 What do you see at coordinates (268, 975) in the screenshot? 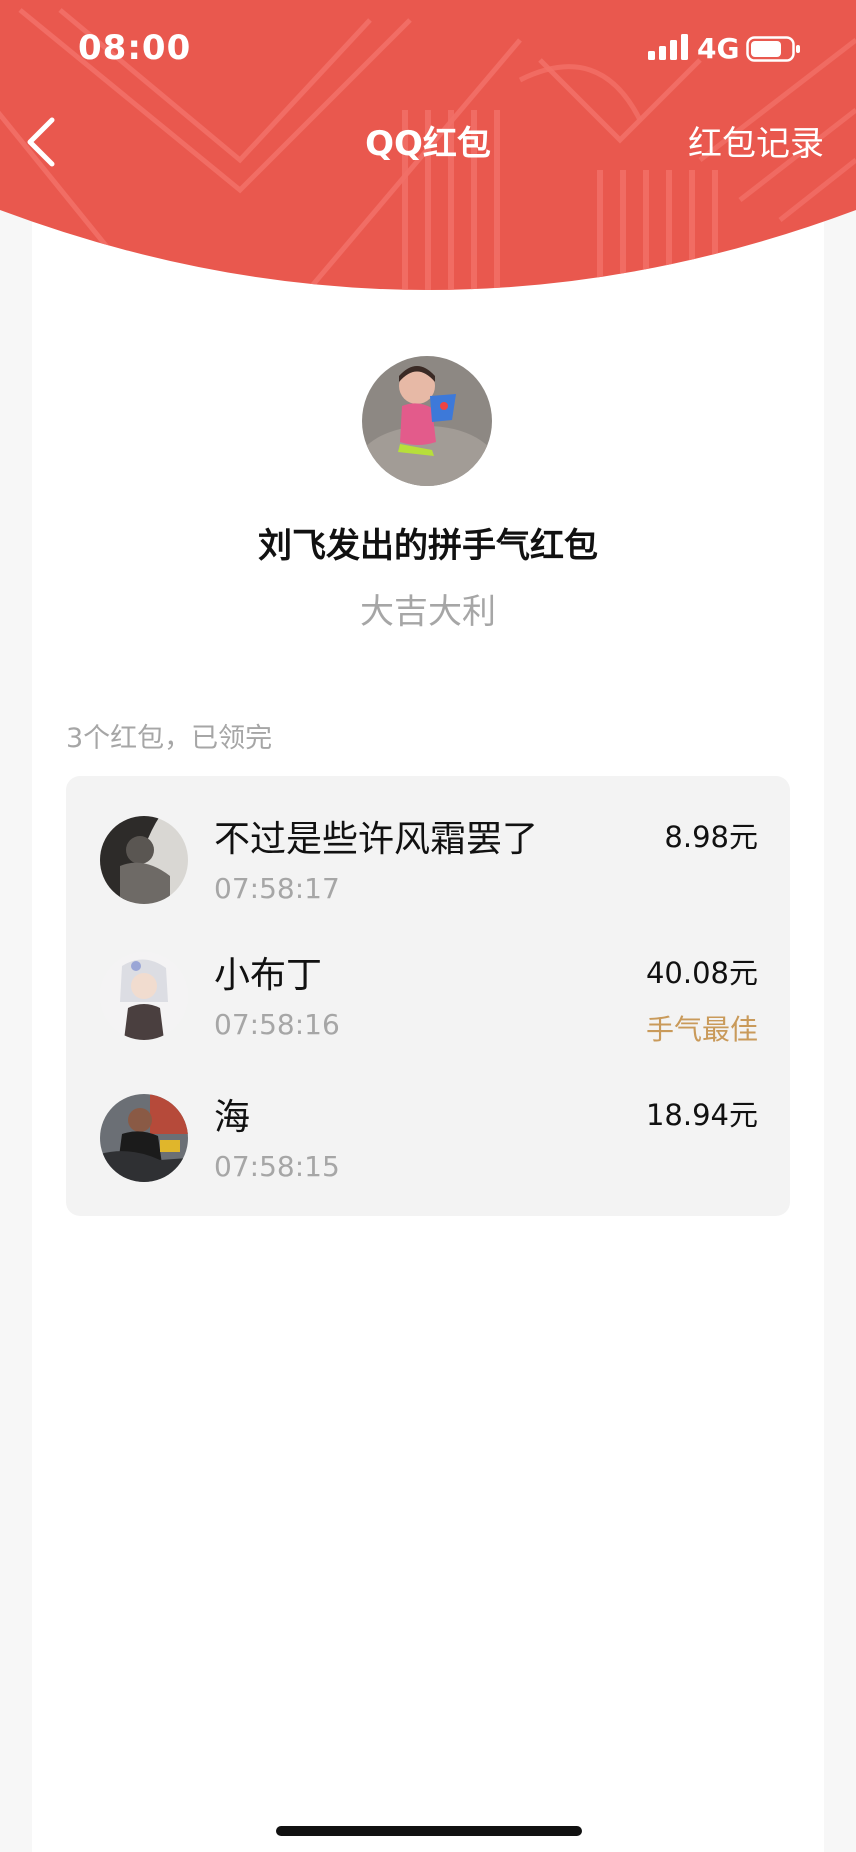
I see `recipient-name: 小布丁` at bounding box center [268, 975].